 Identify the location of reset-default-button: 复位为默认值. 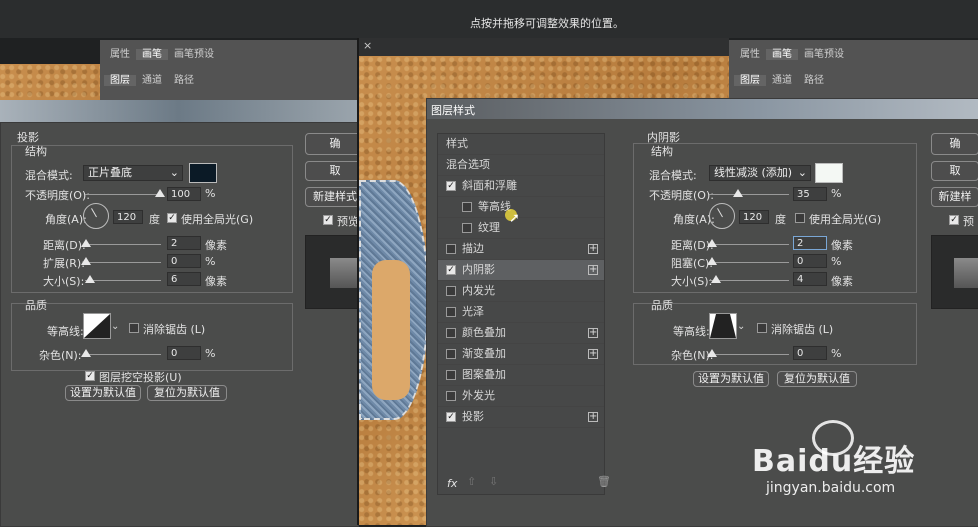
(187, 393).